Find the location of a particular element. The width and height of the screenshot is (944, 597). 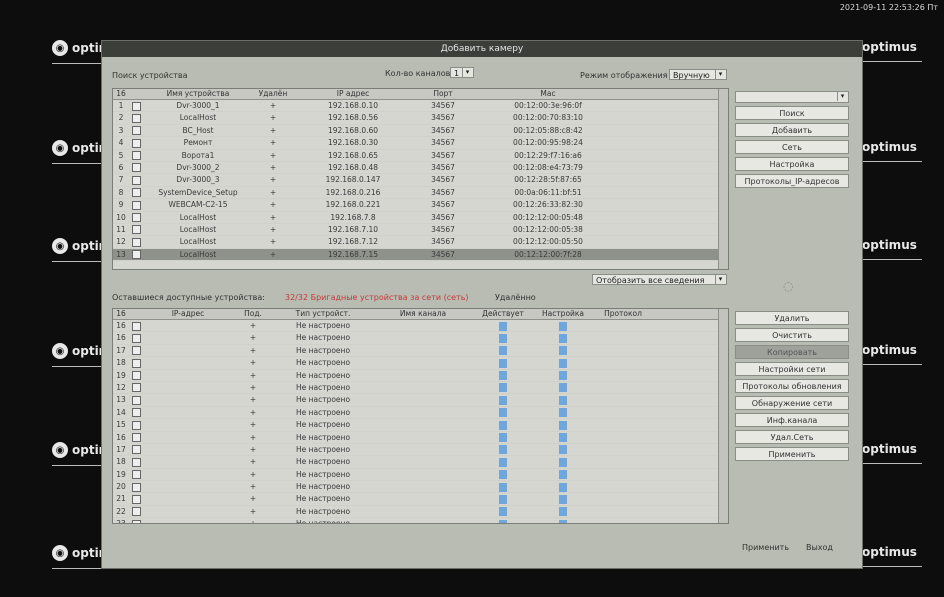

column-header: Удалён is located at coordinates (273, 94).